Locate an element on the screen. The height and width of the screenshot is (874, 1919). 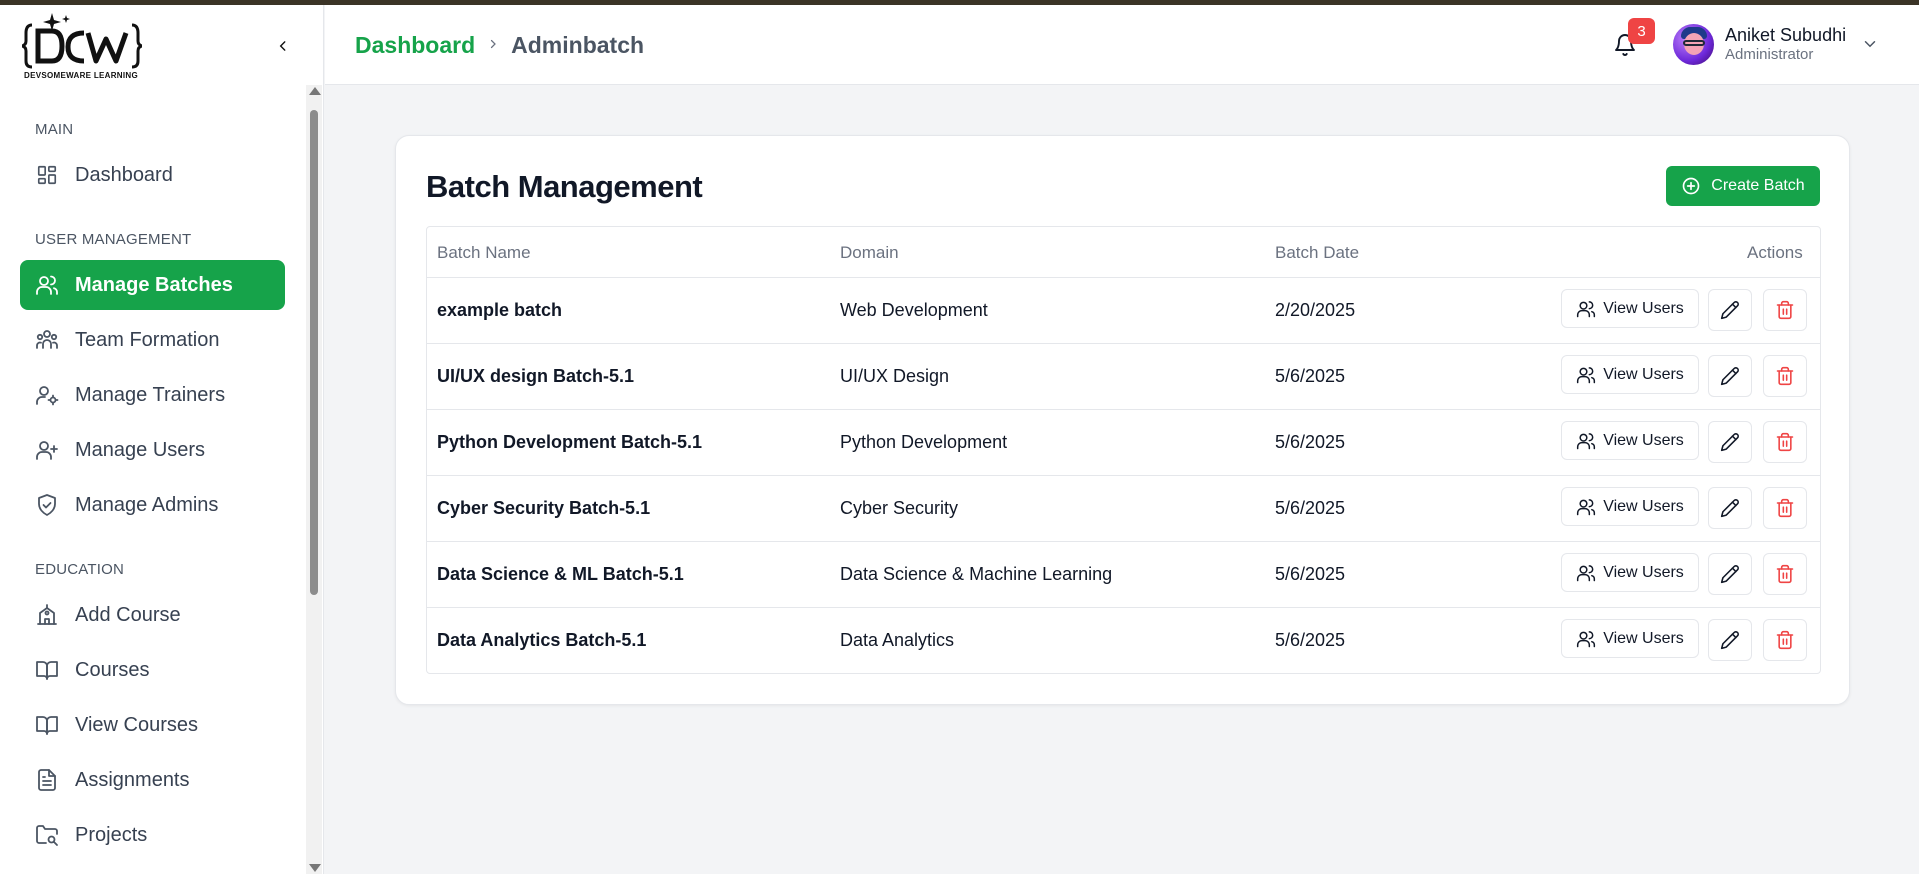
breadcrumb-dashboard-link: Dashboard is located at coordinates (415, 45).